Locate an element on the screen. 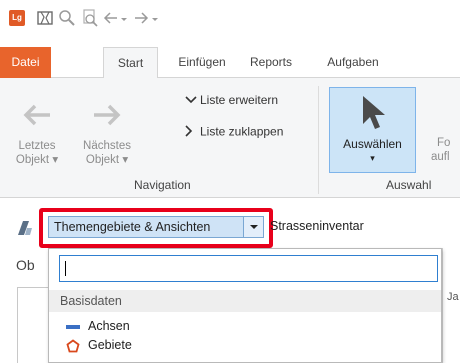  partial-button-label-1: Fo is located at coordinates (444, 143).